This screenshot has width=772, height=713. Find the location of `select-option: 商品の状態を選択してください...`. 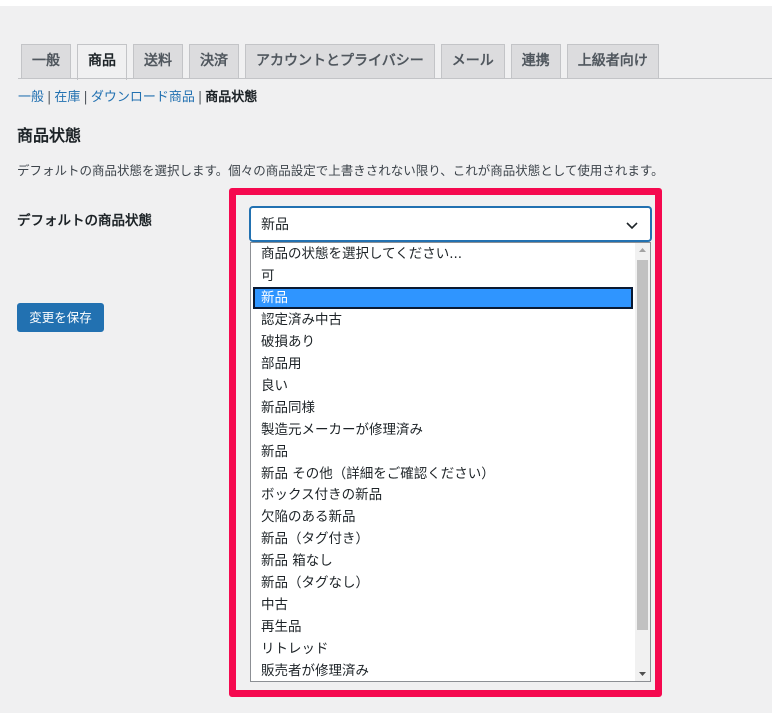

select-option: 商品の状態を選択してください... is located at coordinates (443, 254).